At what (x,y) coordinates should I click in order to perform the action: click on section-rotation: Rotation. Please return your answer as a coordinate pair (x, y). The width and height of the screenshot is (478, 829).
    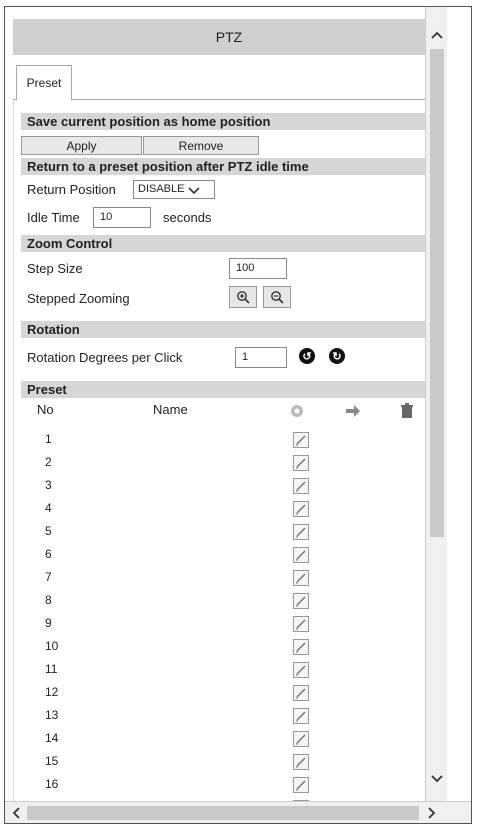
    Looking at the image, I should click on (230, 329).